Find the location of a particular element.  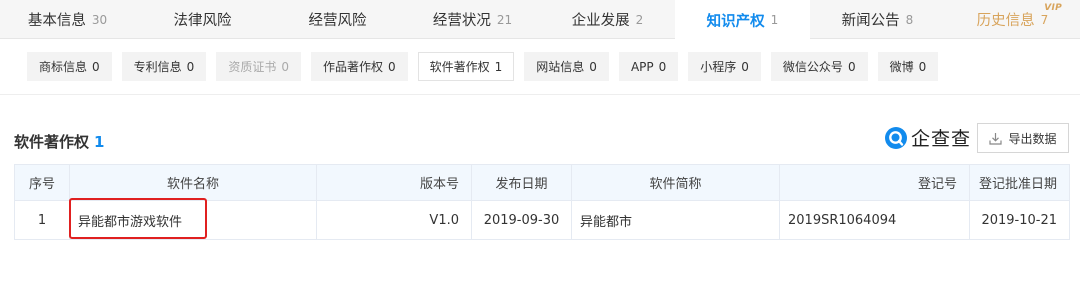

subtab-label: APP is located at coordinates (642, 66).